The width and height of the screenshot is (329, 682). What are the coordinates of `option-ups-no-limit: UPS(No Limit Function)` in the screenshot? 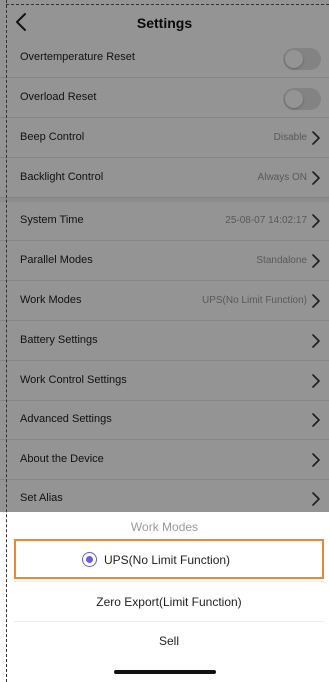 It's located at (169, 559).